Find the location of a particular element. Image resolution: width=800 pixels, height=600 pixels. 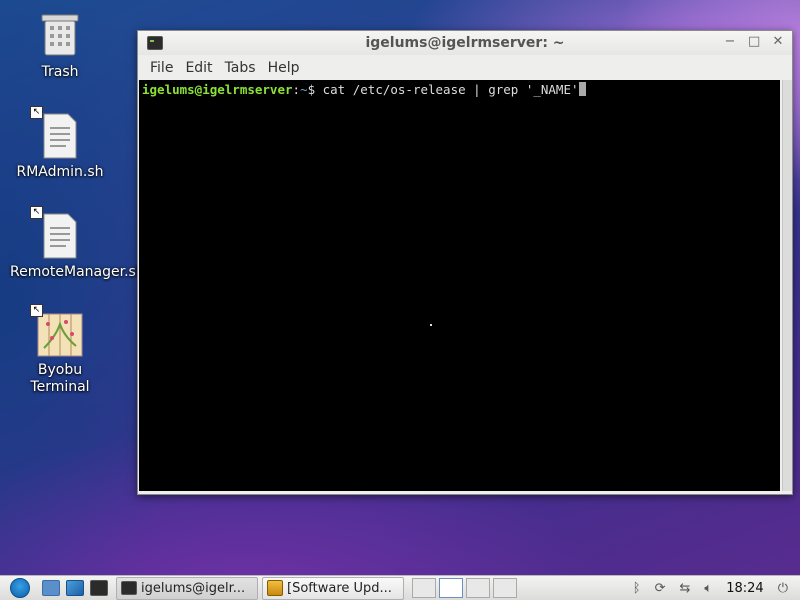

desktop-icon-label: Trash is located at coordinates (60, 72).